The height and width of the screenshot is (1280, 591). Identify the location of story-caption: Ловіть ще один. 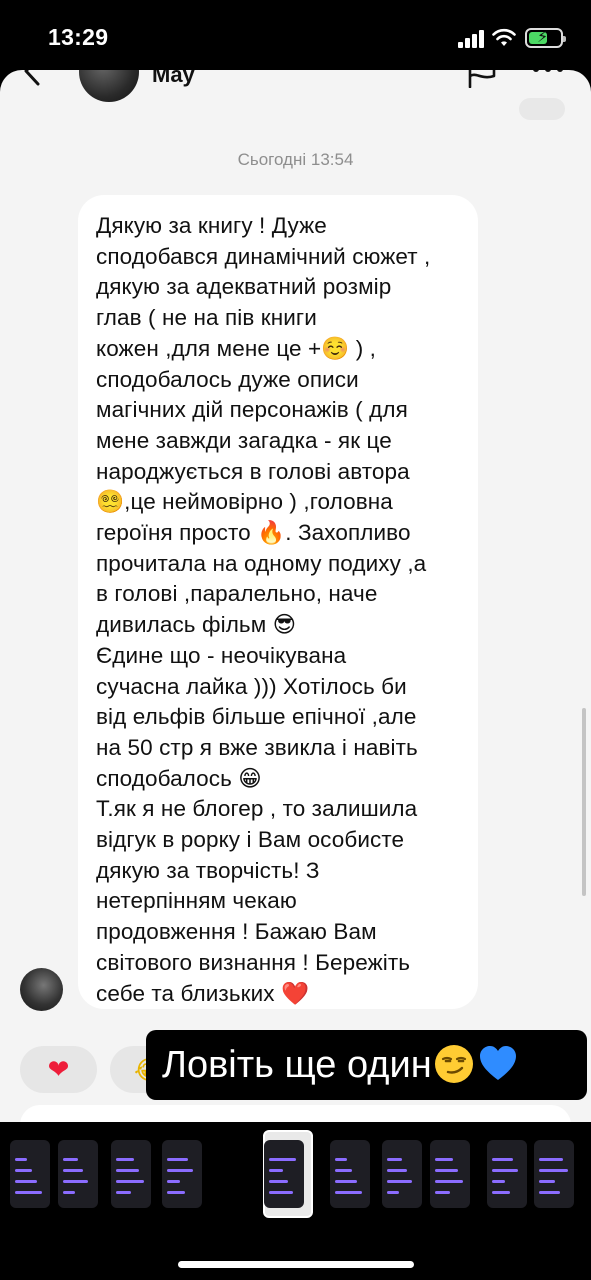
(366, 1065).